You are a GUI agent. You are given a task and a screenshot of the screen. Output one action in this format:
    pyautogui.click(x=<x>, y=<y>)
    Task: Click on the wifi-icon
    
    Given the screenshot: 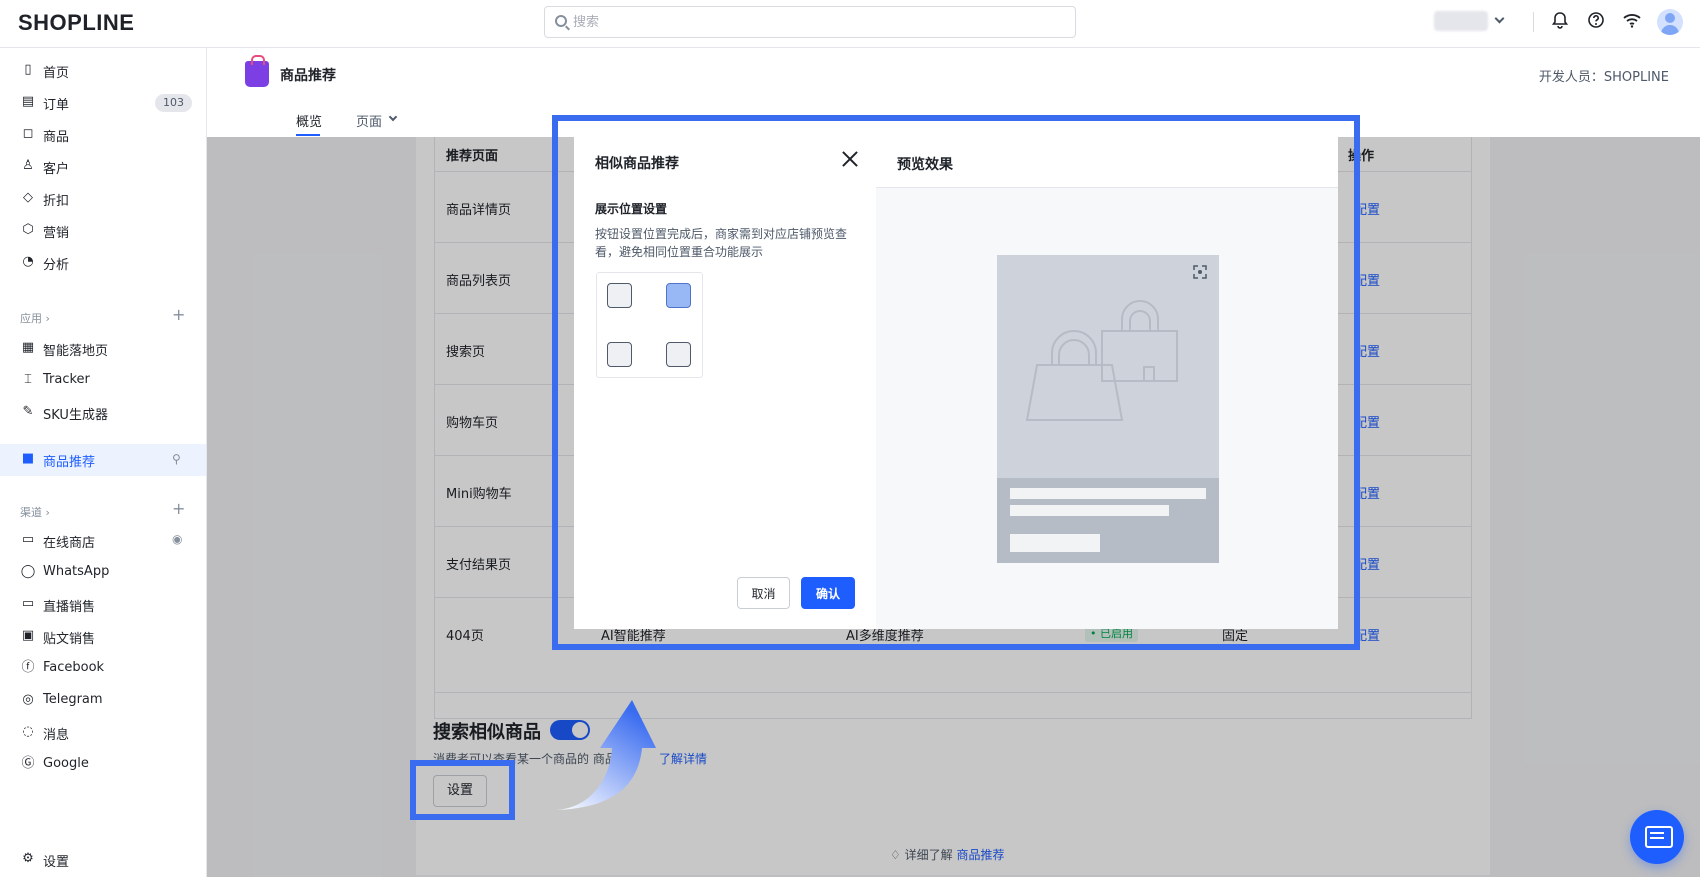 What is the action you would take?
    pyautogui.click(x=1632, y=22)
    